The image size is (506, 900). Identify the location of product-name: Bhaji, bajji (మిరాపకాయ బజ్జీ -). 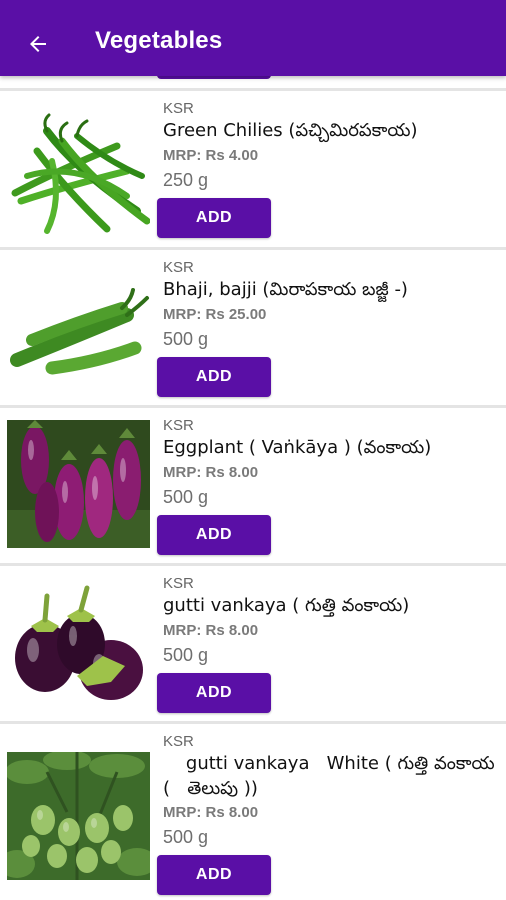
(285, 289).